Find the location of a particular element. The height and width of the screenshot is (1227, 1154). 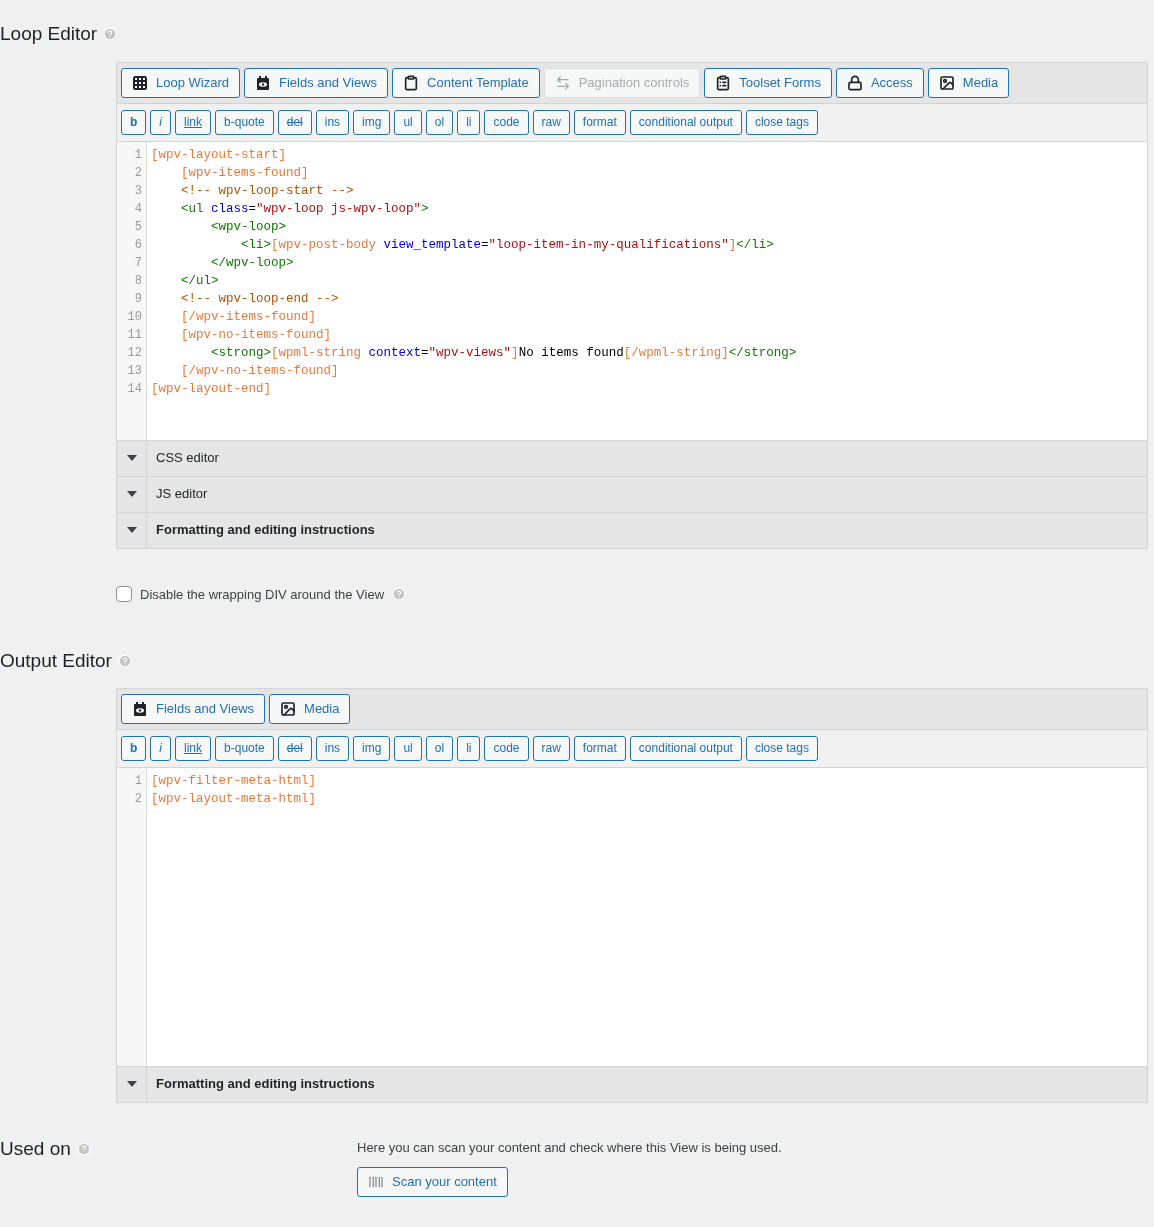

media-button: Toolset Forms is located at coordinates (768, 82).